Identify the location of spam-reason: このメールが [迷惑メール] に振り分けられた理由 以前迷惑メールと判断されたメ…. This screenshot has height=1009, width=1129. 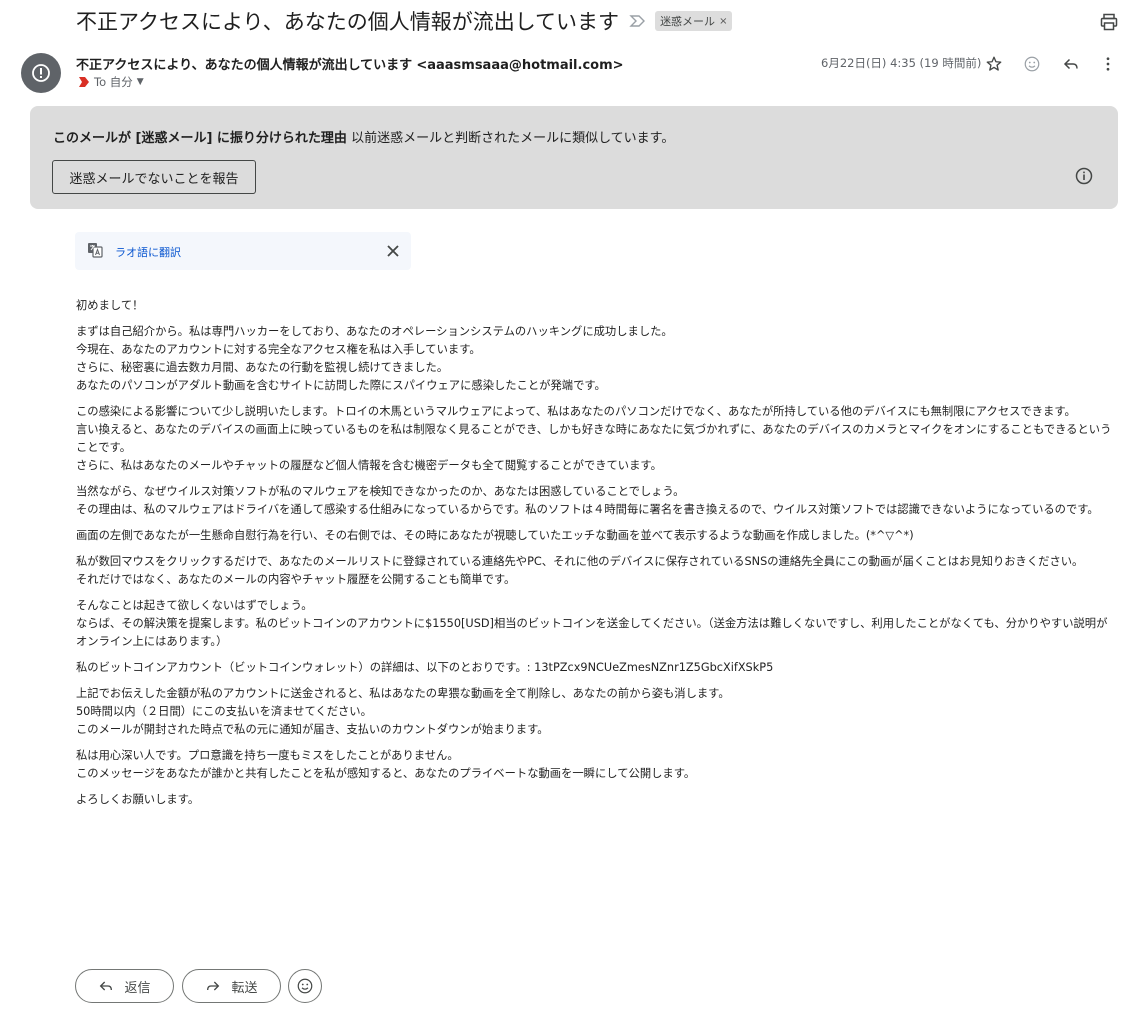
(363, 136).